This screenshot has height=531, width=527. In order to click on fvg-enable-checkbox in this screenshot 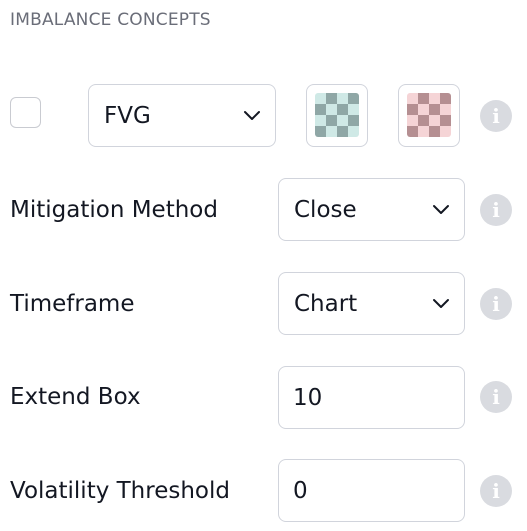, I will do `click(25, 112)`.